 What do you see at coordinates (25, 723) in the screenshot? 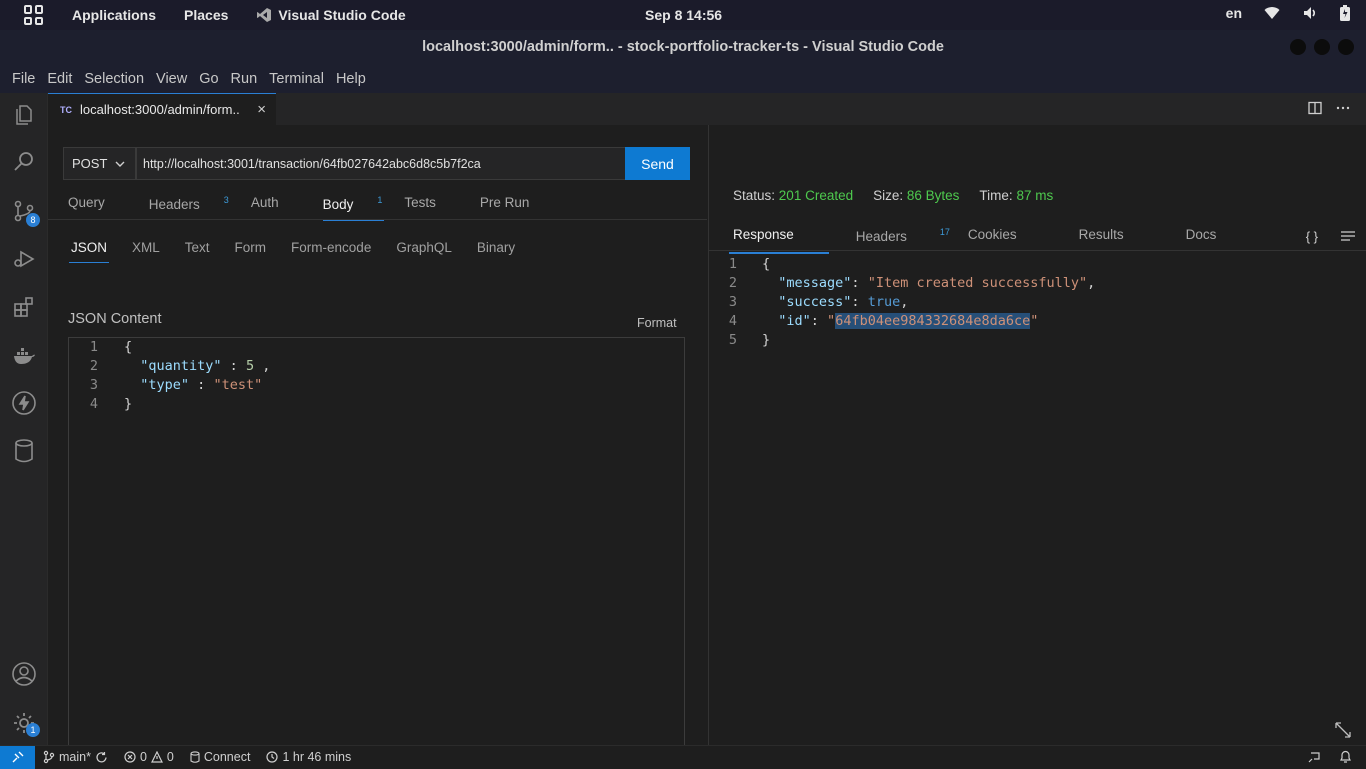
I see `settings-gear-icon: 1` at bounding box center [25, 723].